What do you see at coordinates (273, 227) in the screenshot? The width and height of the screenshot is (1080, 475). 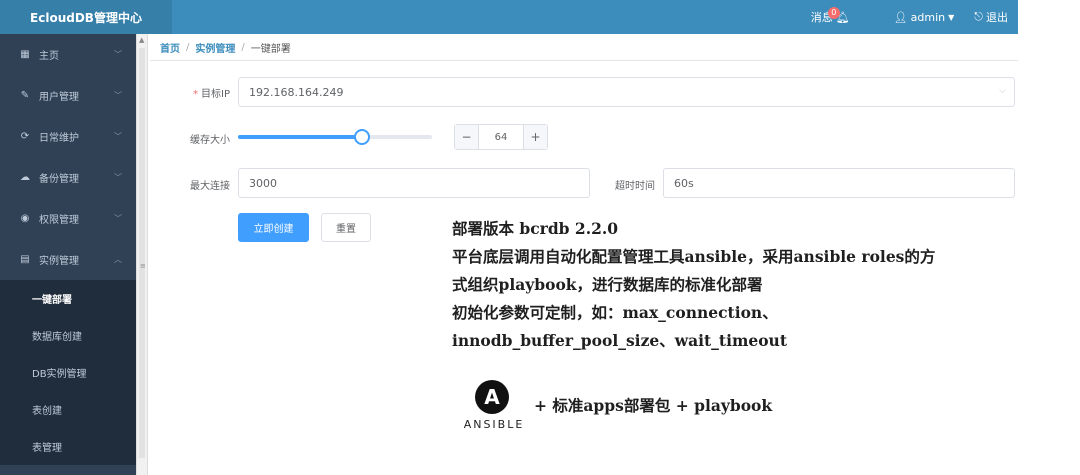 I see `create-button: 立即创建` at bounding box center [273, 227].